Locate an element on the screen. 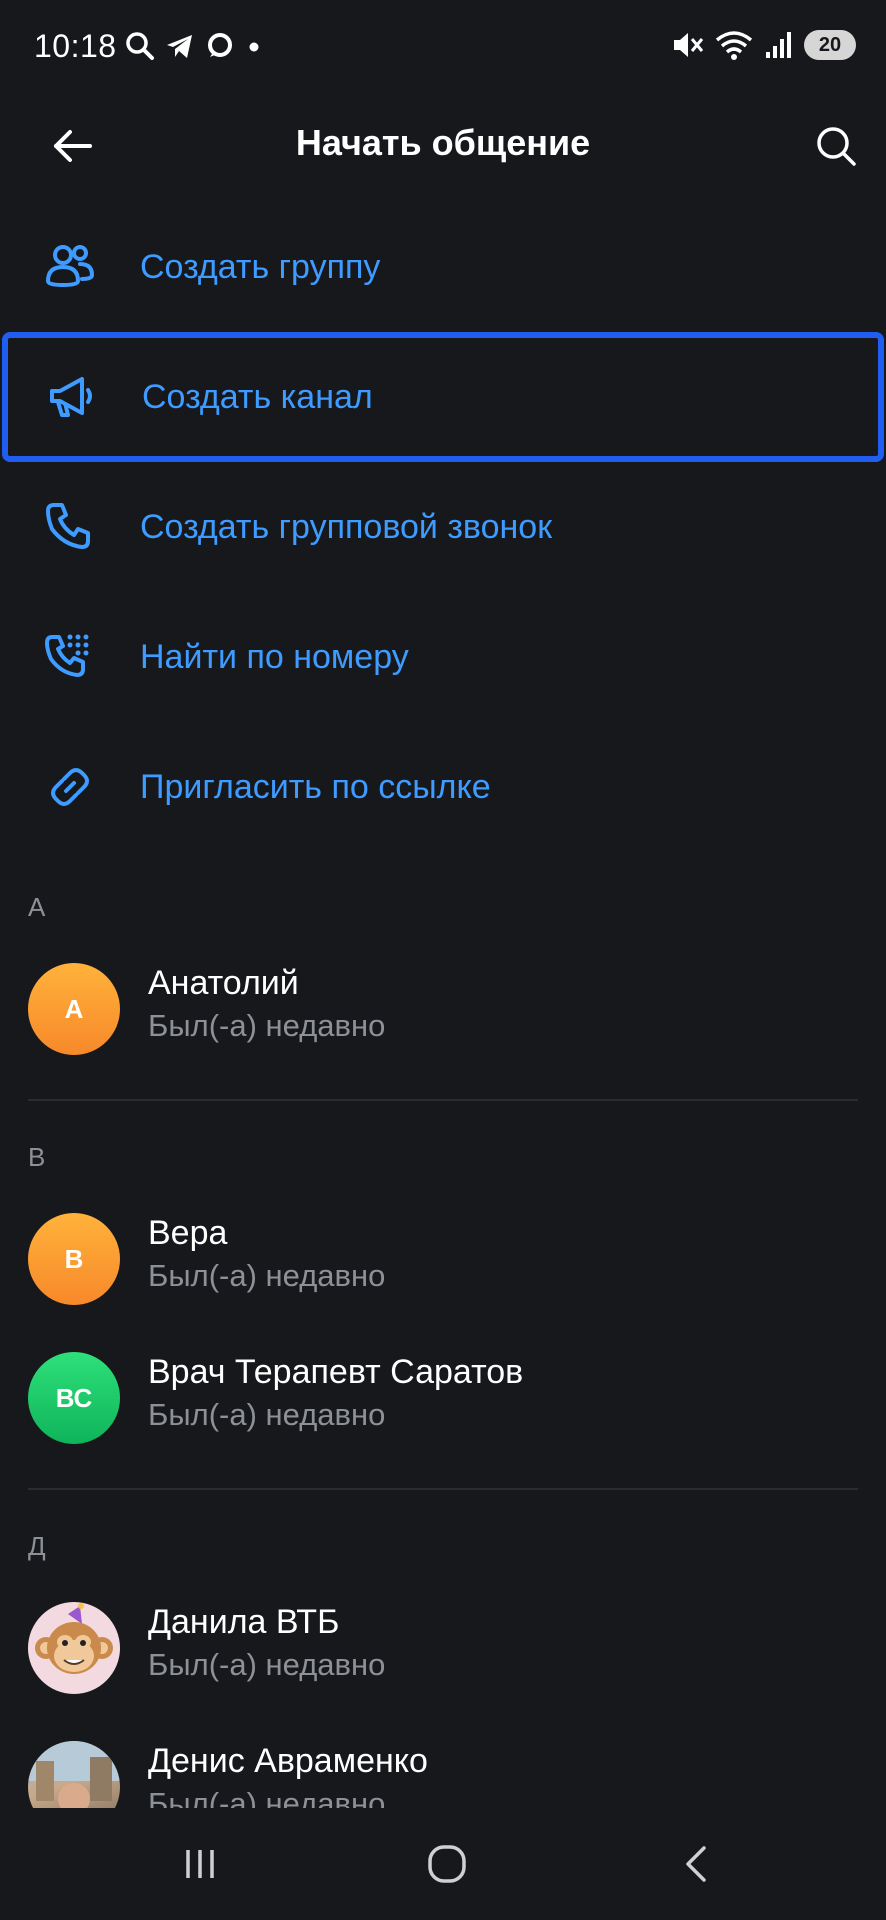  home-button is located at coordinates (447, 1864).